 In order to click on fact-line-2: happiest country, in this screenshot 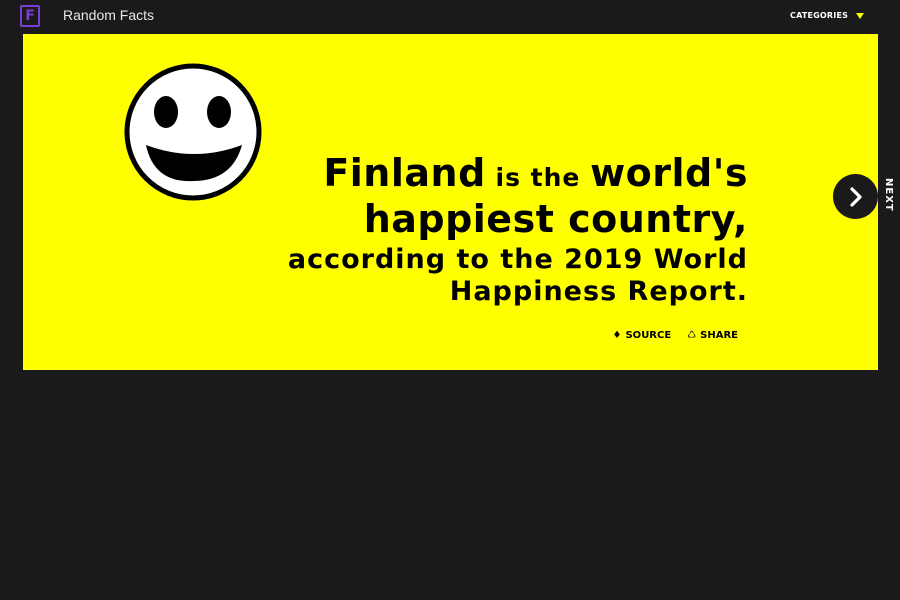, I will do `click(555, 218)`.